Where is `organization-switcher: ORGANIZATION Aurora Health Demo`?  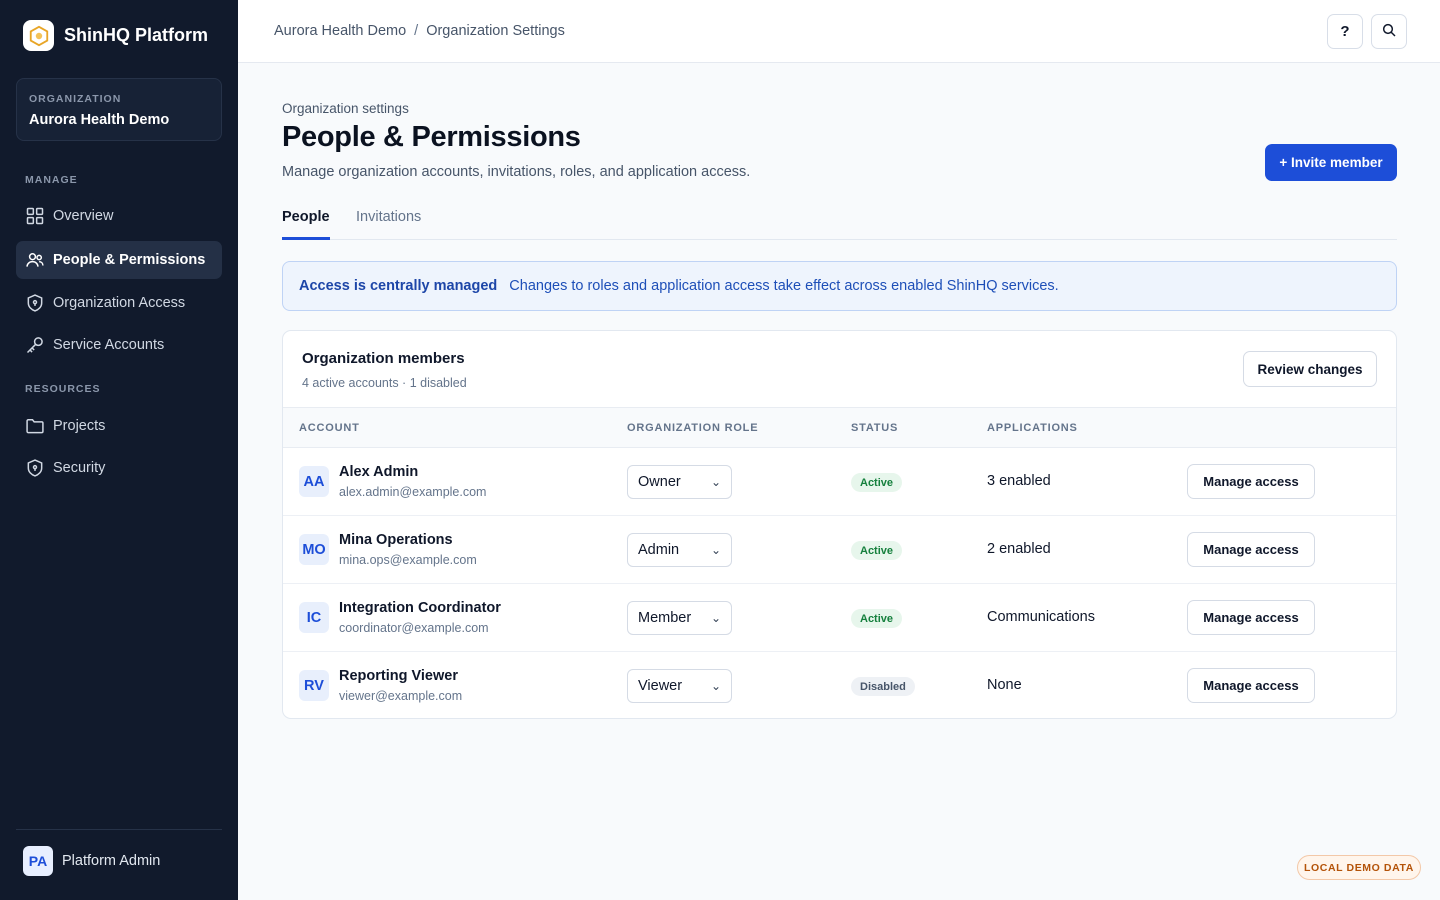
organization-switcher: ORGANIZATION Aurora Health Demo is located at coordinates (119, 109).